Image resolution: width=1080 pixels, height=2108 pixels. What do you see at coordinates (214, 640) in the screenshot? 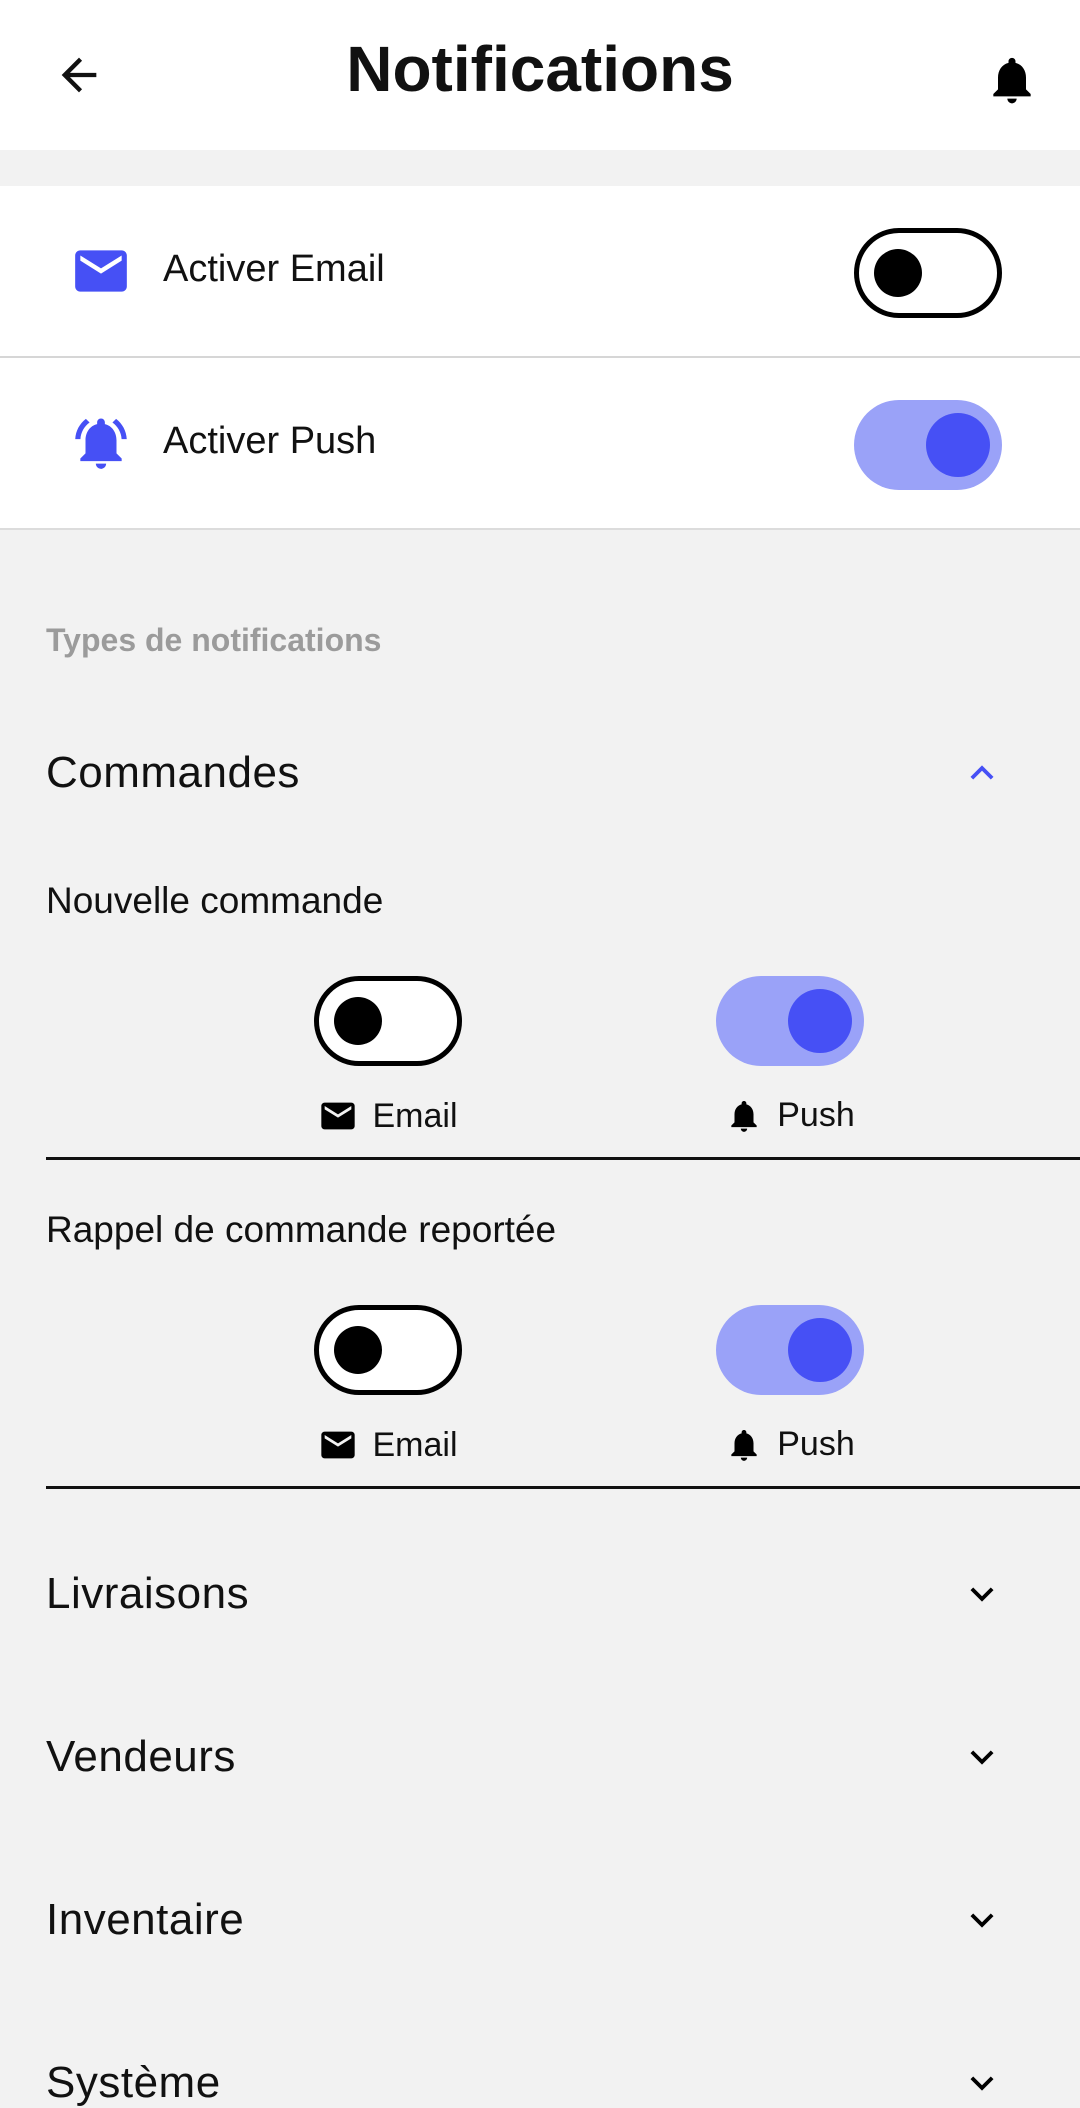
I see `section-title: Types de notifications` at bounding box center [214, 640].